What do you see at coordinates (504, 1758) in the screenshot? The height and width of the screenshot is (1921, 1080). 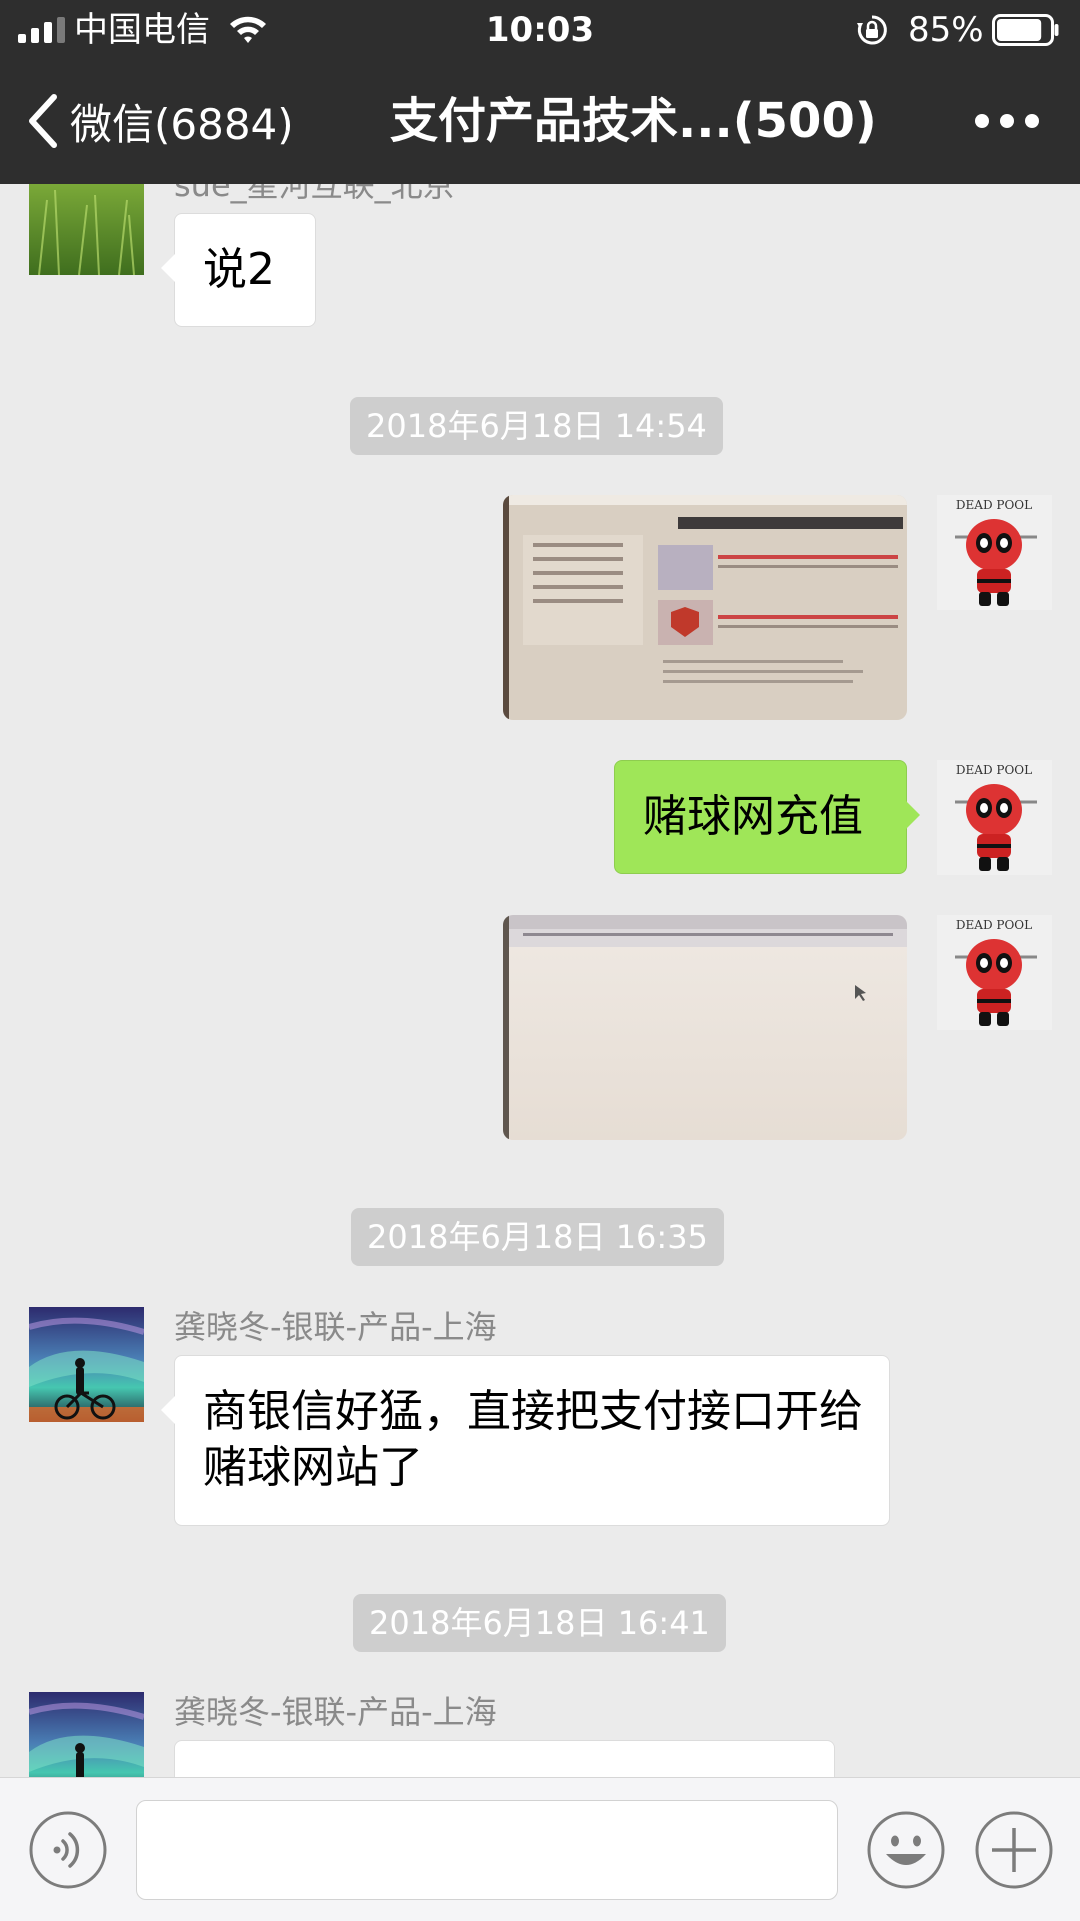 I see `message-bubble` at bounding box center [504, 1758].